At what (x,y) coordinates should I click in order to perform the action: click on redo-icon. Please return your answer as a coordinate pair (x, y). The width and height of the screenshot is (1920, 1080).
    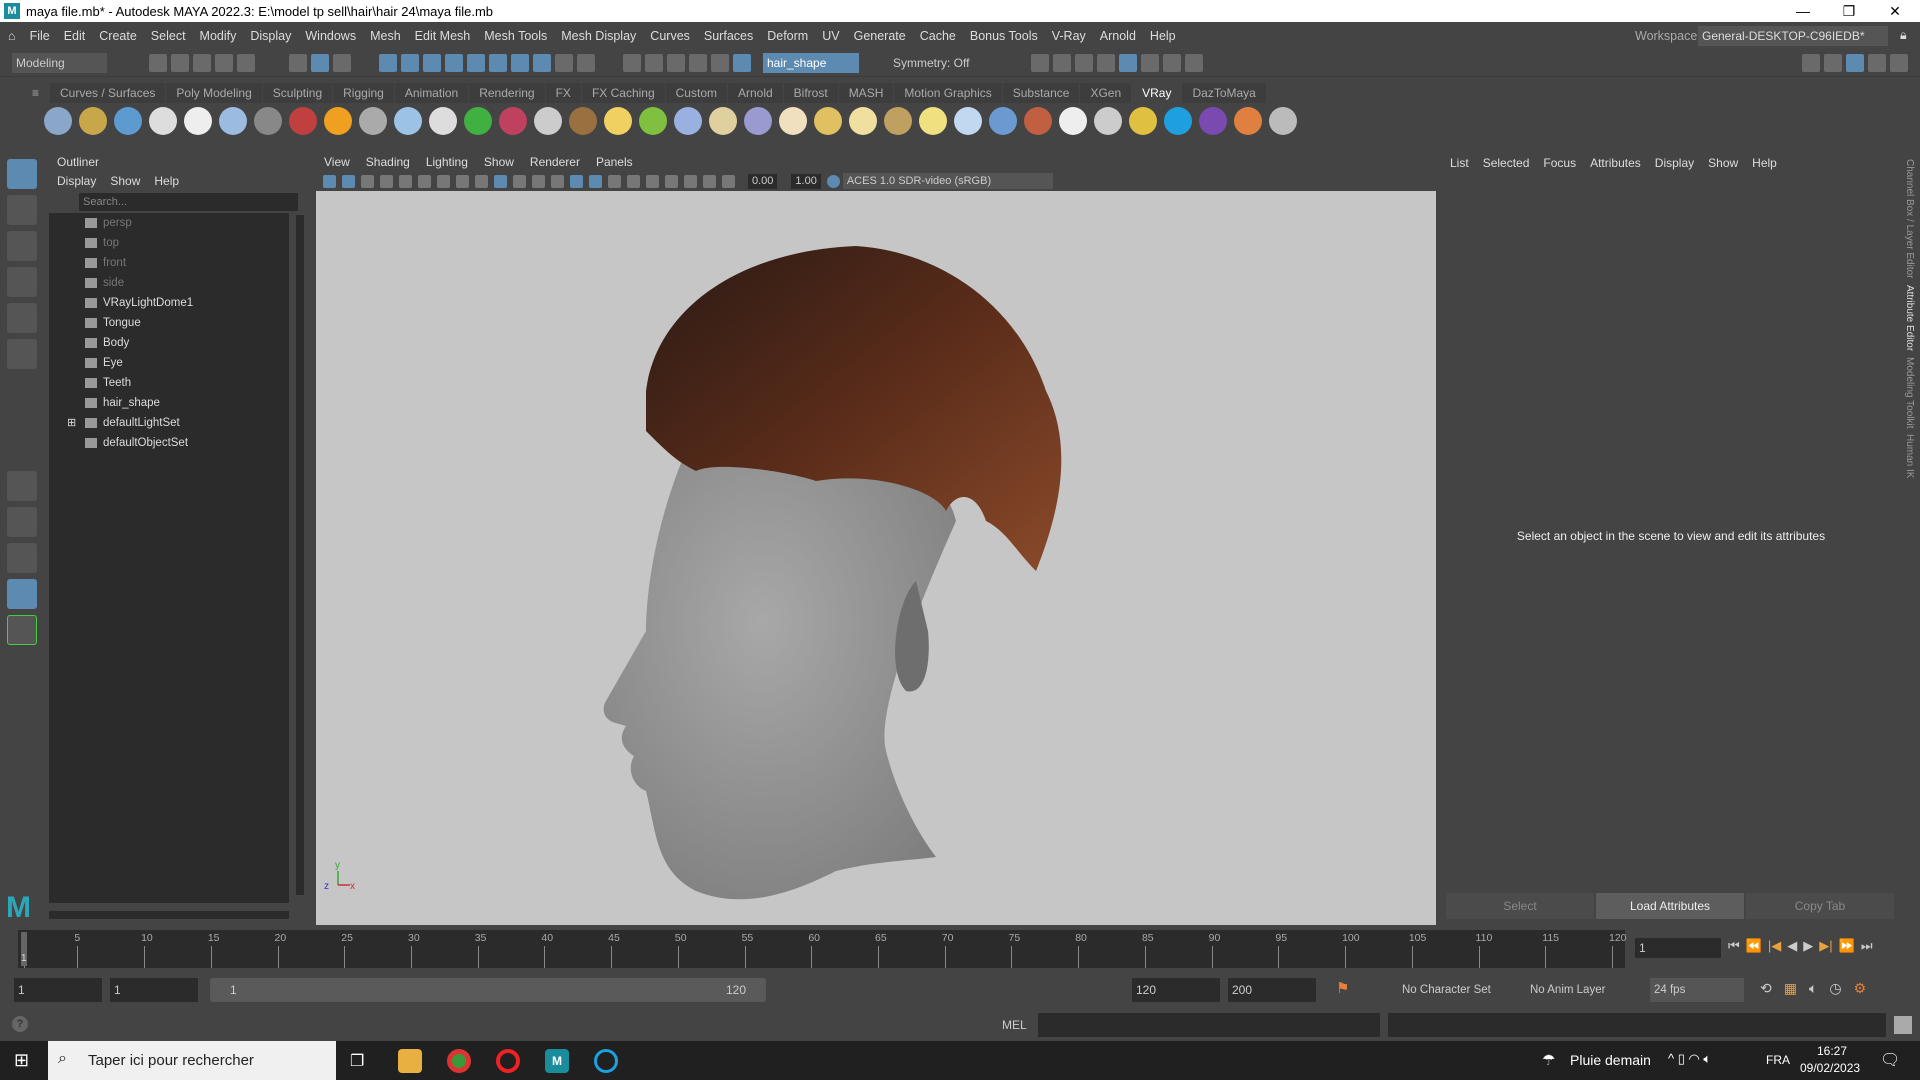
    Looking at the image, I should click on (246, 62).